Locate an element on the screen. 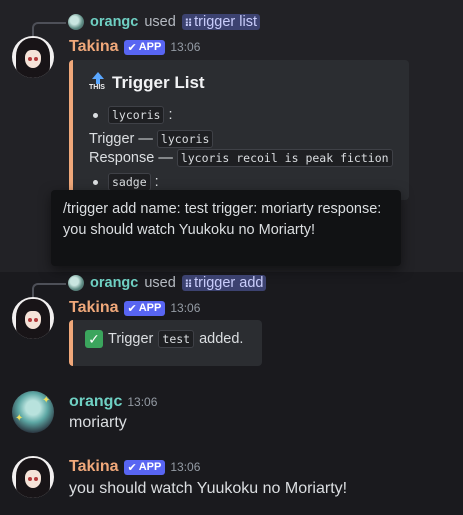 The height and width of the screenshot is (515, 463). trigger-code: test is located at coordinates (176, 339).